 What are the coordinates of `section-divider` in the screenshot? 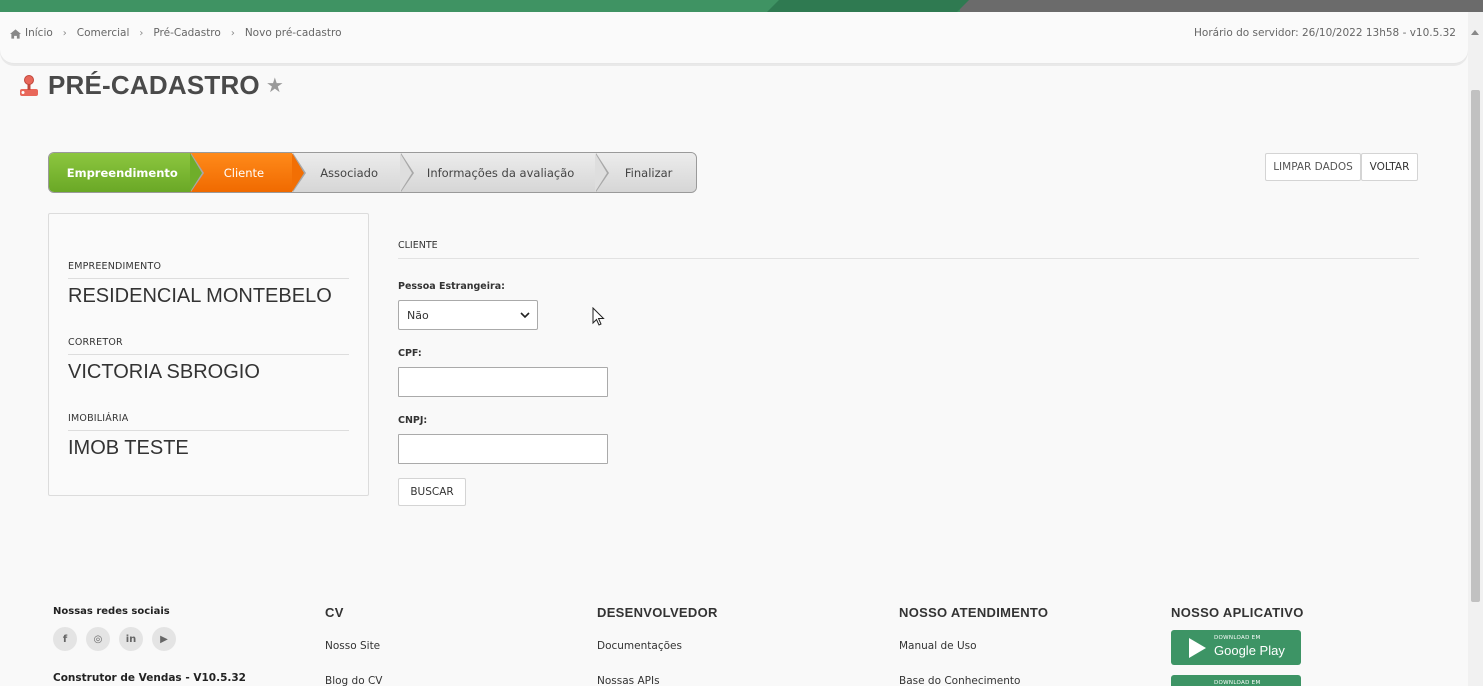 It's located at (908, 258).